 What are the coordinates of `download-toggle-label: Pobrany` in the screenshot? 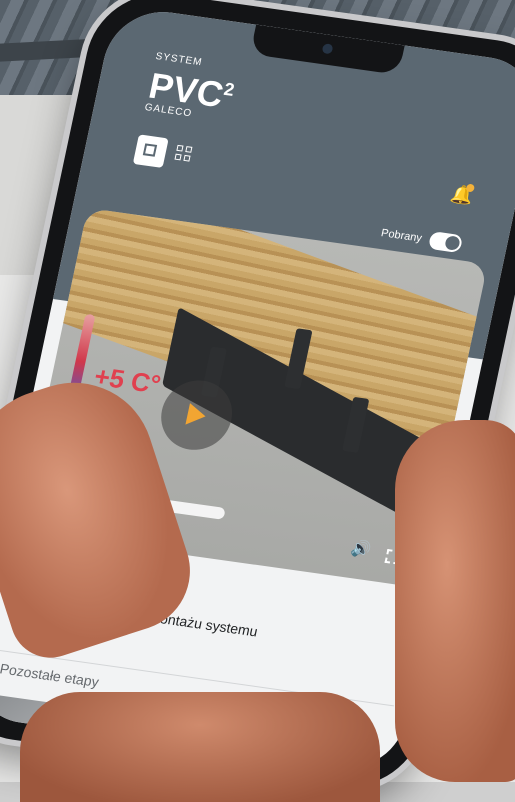 It's located at (401, 236).